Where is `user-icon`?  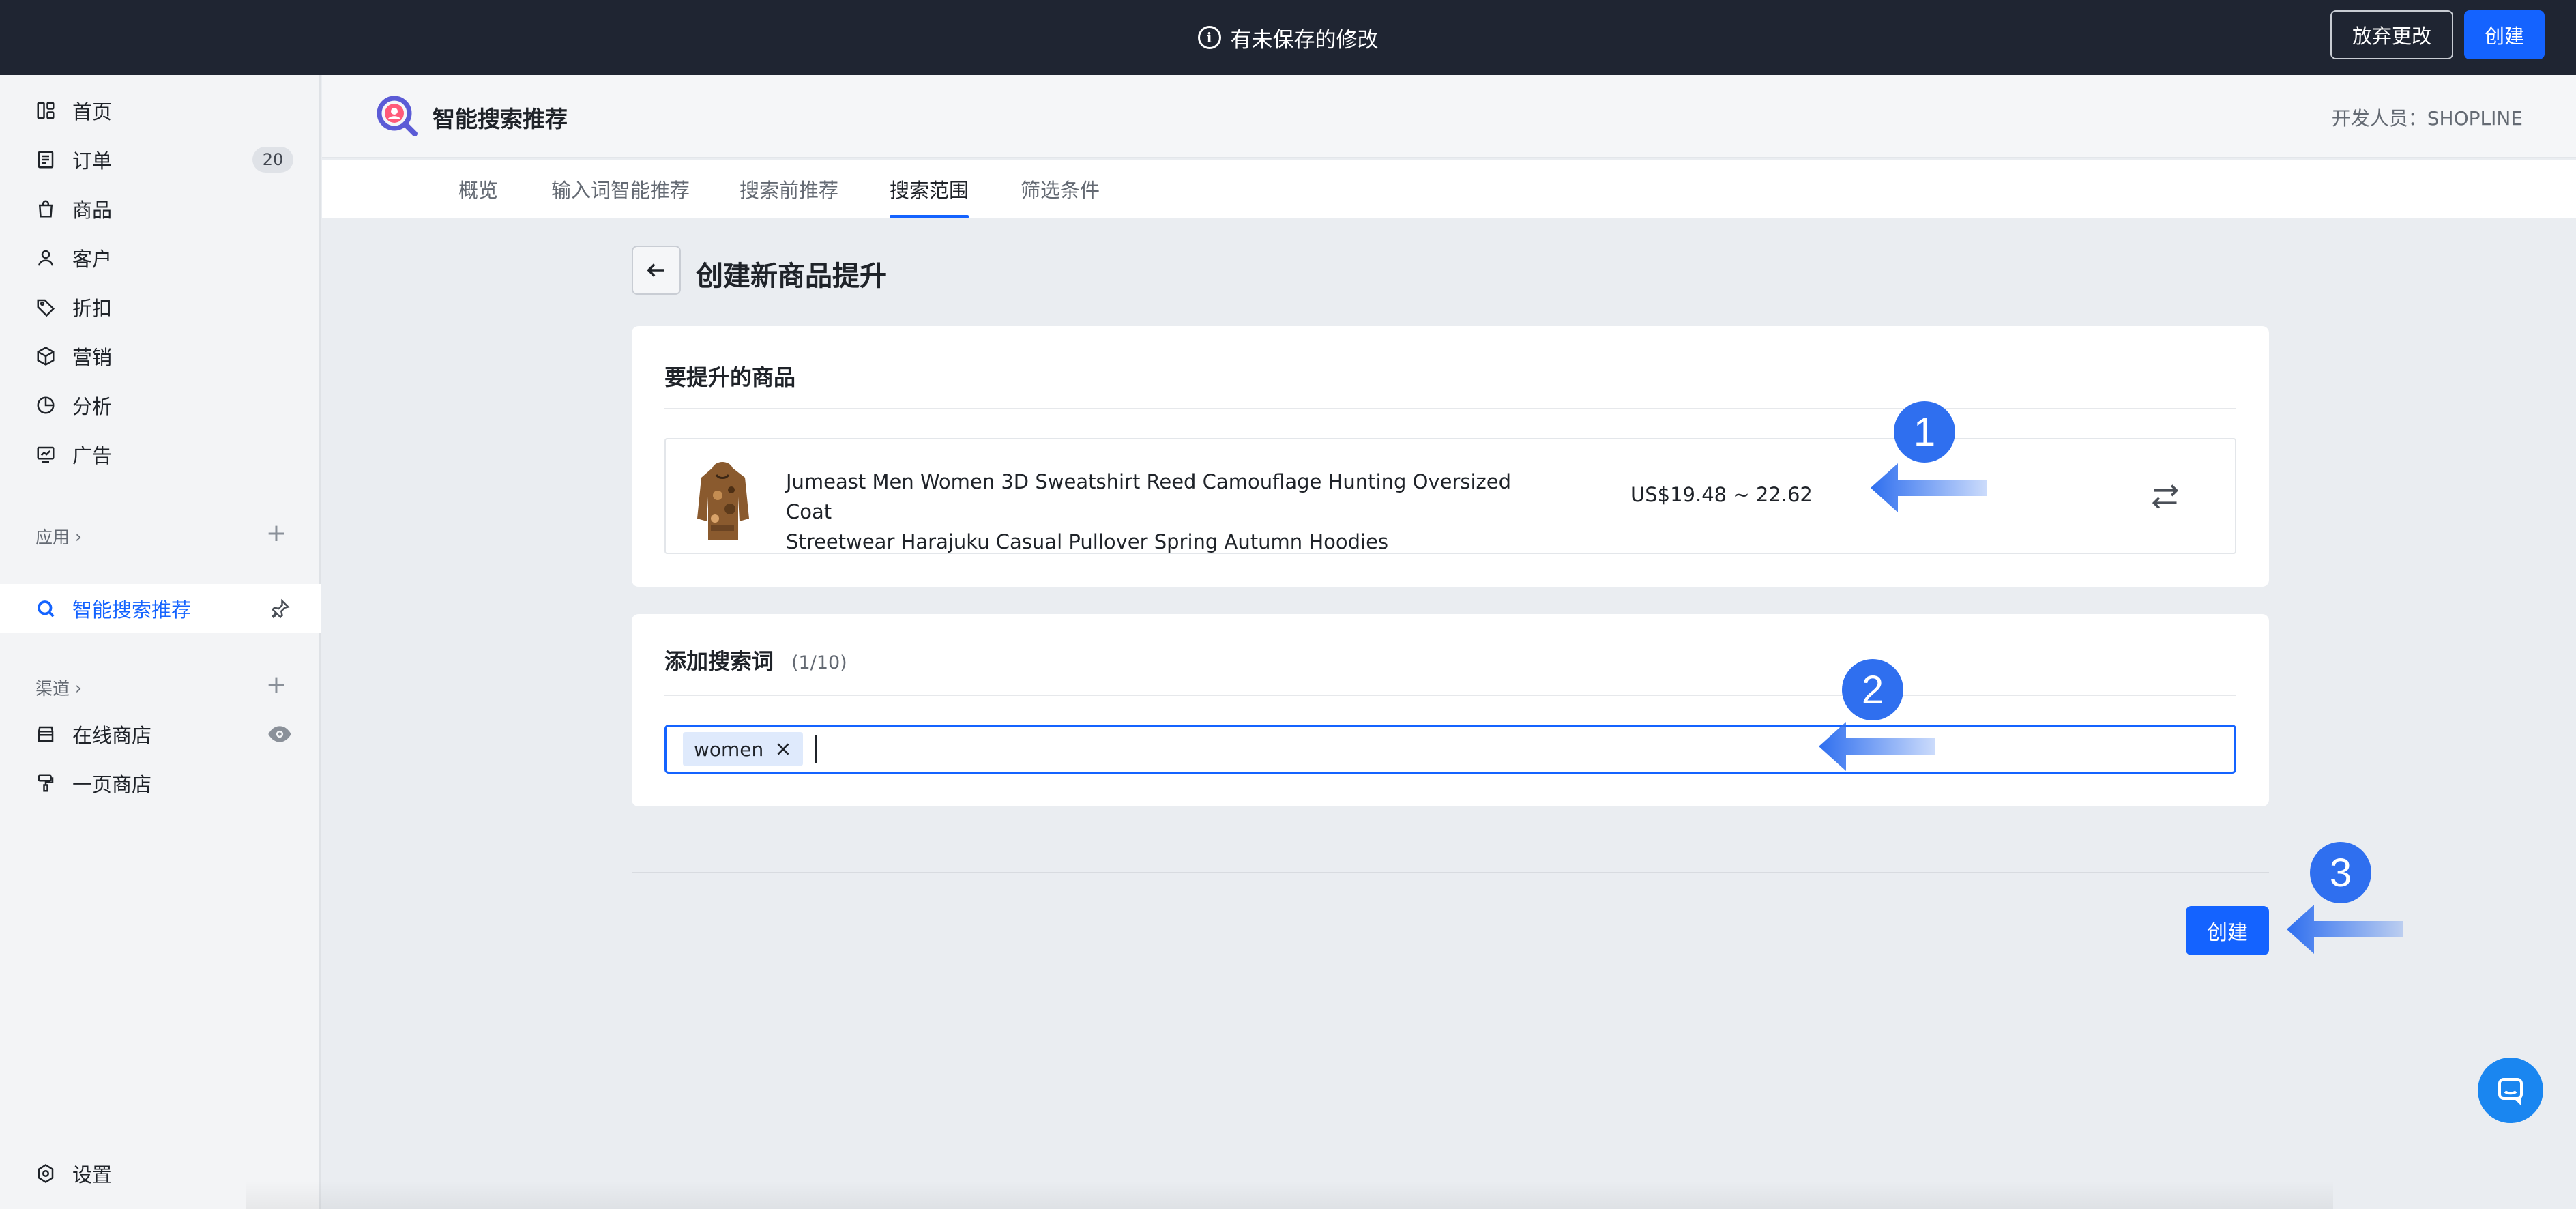
user-icon is located at coordinates (45, 258).